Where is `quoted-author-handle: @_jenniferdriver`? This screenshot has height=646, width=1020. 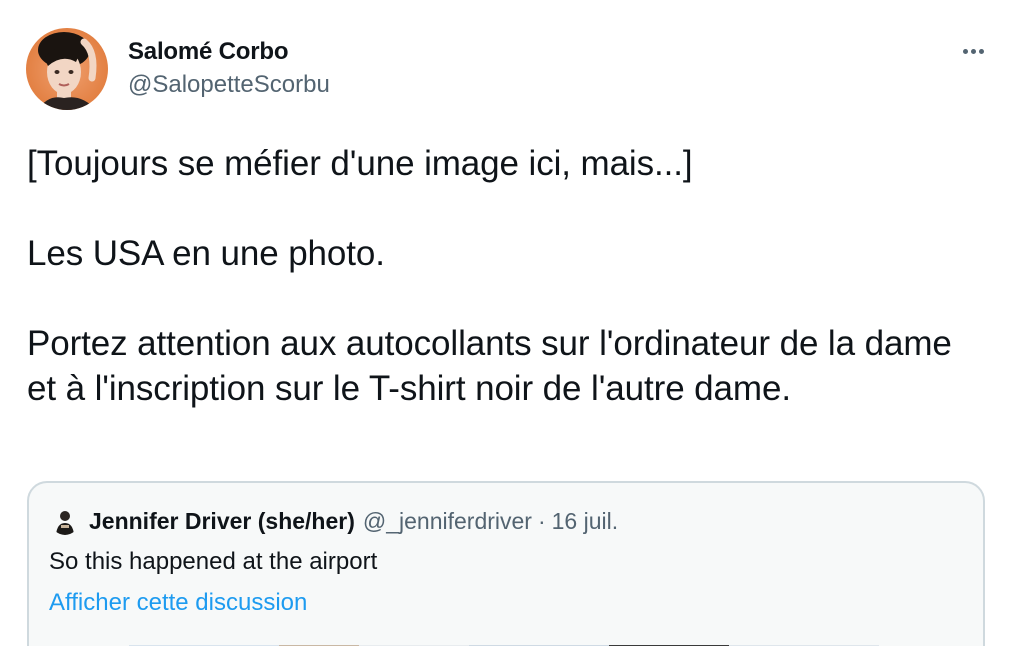 quoted-author-handle: @_jenniferdriver is located at coordinates (447, 521).